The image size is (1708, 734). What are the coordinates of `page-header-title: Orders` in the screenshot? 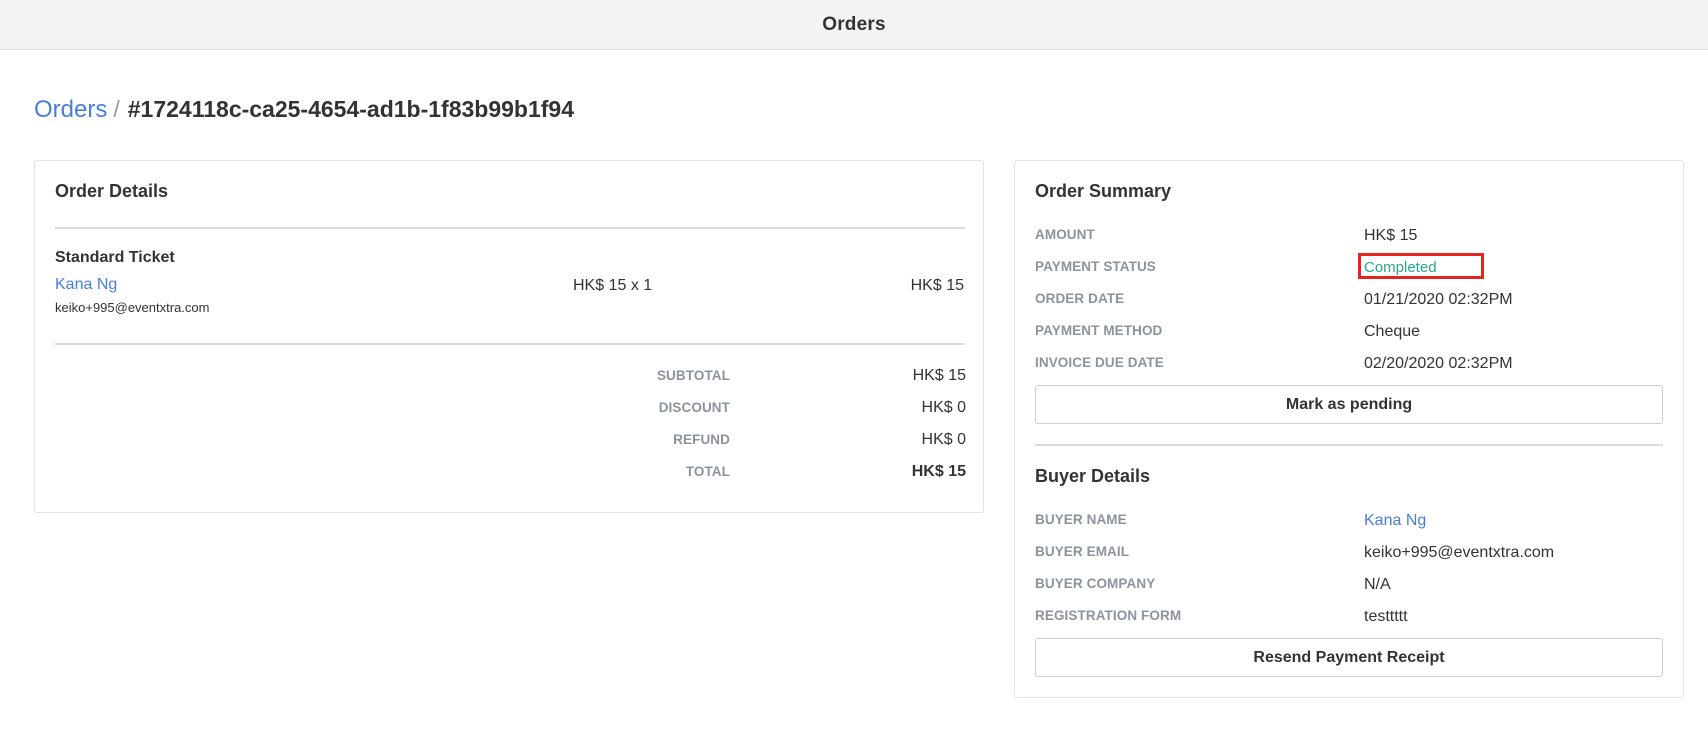 It's located at (854, 24).